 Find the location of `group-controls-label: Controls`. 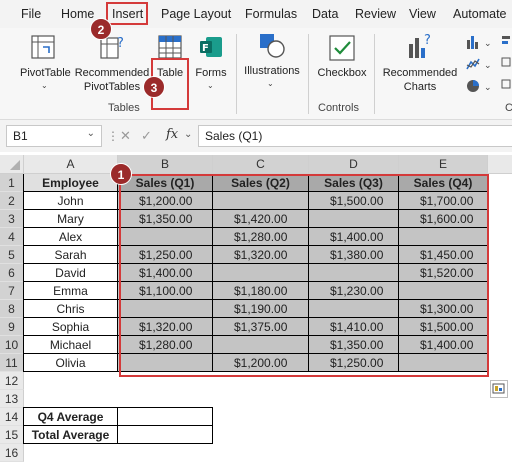

group-controls-label: Controls is located at coordinates (338, 108).